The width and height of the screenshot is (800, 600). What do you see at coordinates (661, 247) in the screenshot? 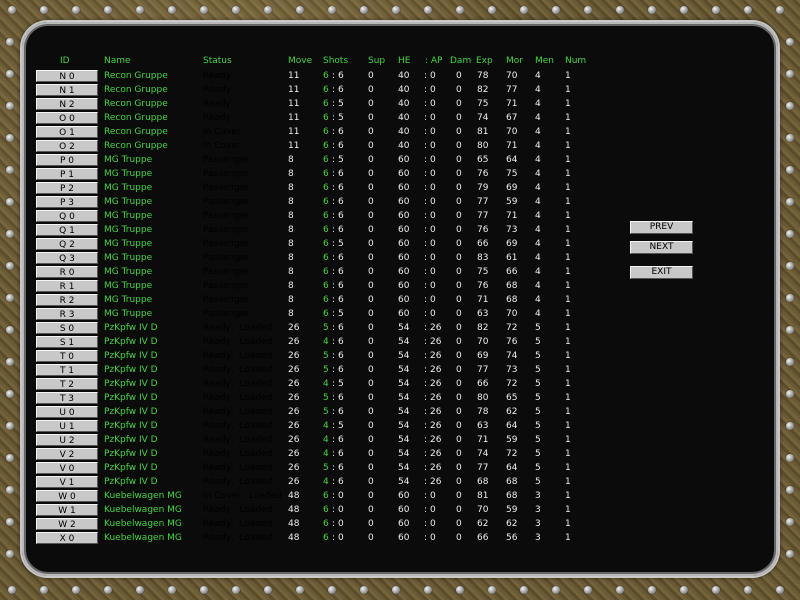
I see `next-button: NEXT` at bounding box center [661, 247].